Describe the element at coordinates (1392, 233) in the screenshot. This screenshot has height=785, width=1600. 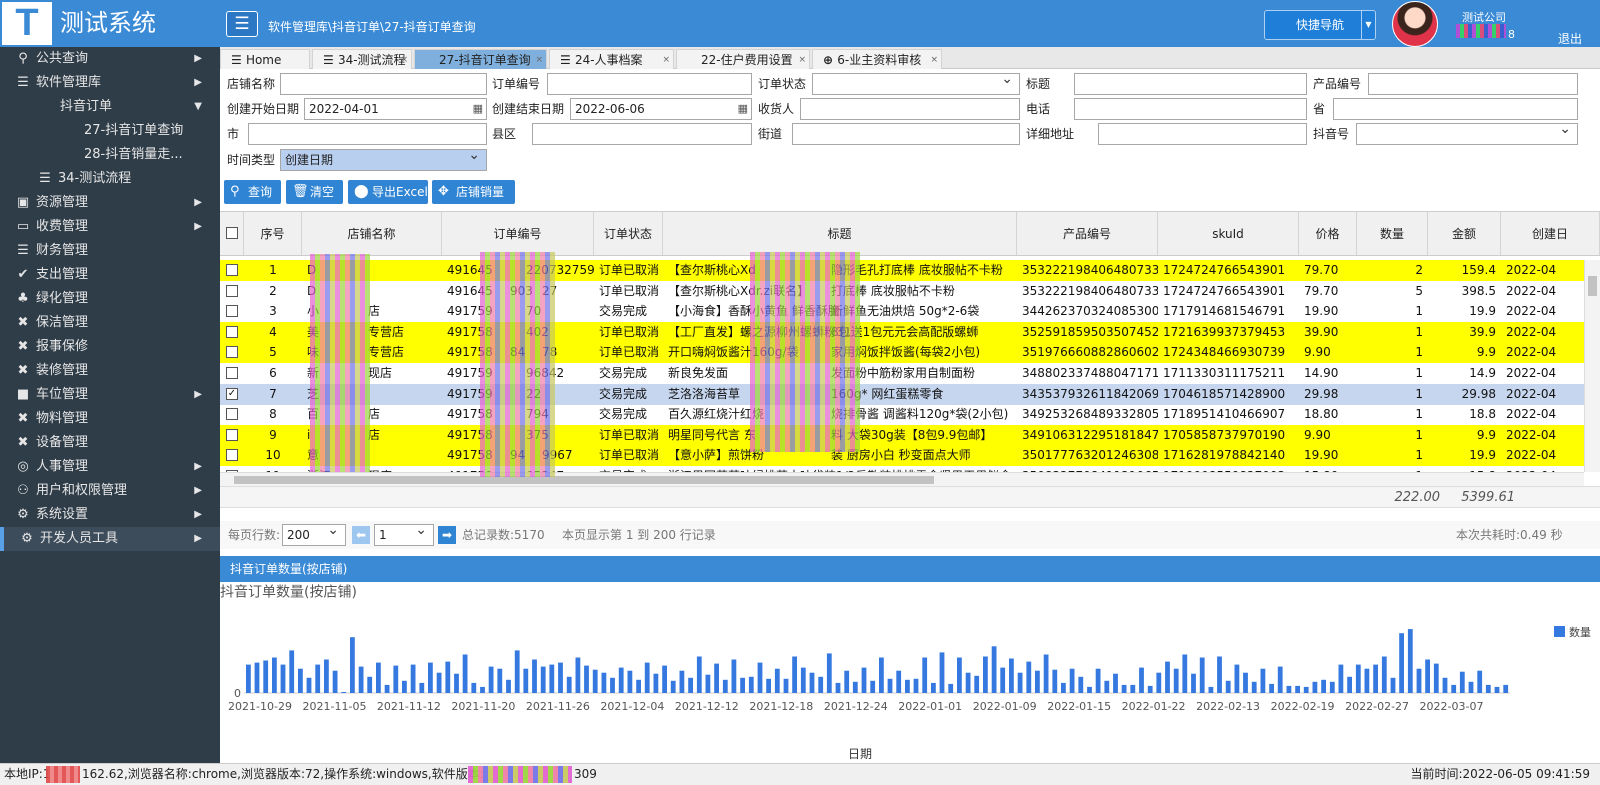
I see `column-header: 数量` at that location.